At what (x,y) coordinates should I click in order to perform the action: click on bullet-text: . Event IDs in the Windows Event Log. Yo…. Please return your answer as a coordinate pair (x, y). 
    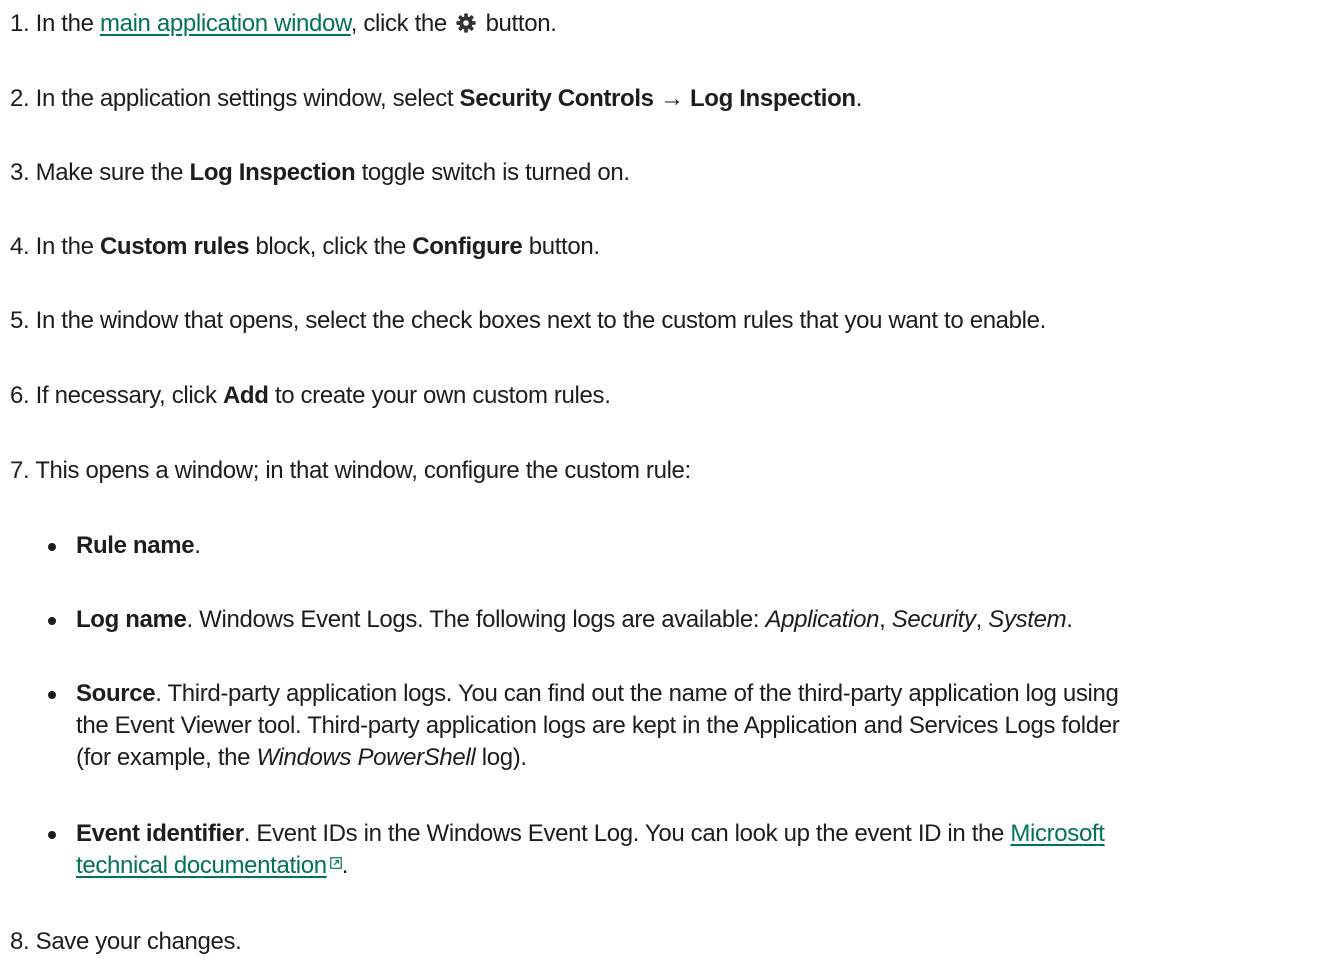
    Looking at the image, I should click on (624, 833).